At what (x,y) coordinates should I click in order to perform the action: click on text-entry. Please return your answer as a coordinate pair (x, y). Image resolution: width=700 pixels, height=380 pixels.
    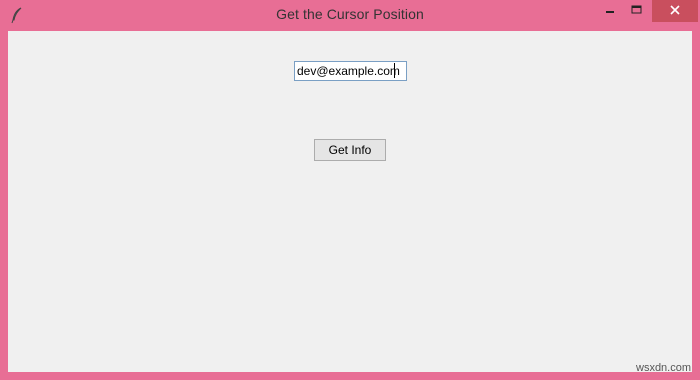
    Looking at the image, I should click on (350, 71).